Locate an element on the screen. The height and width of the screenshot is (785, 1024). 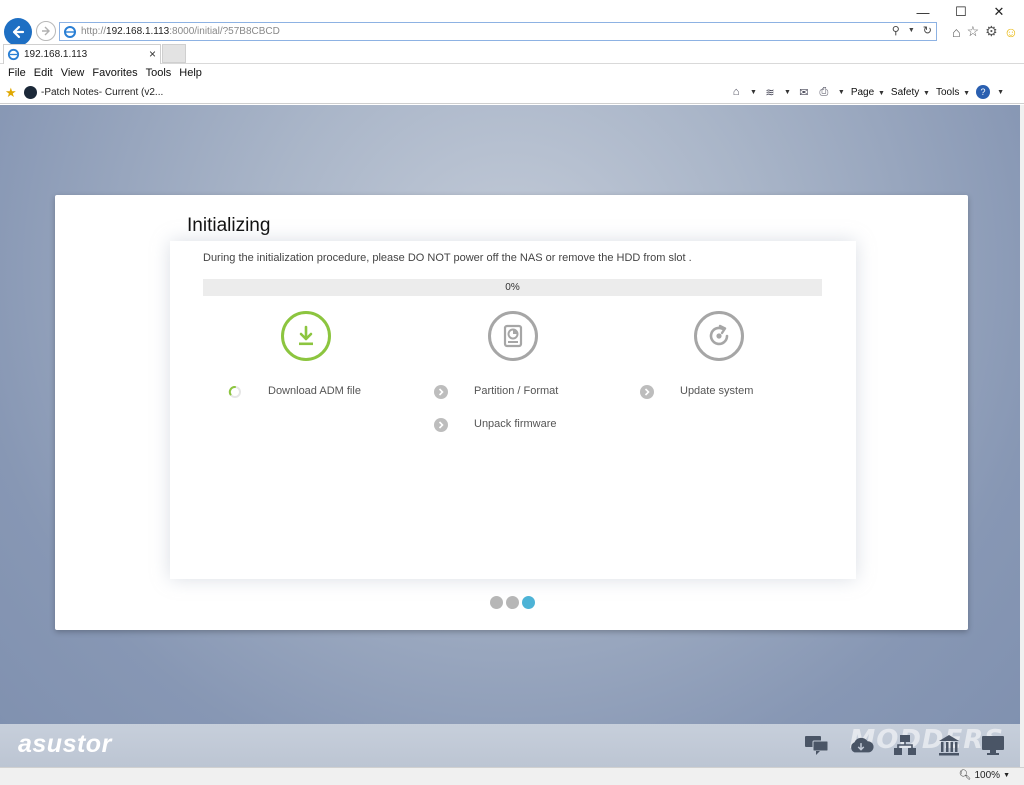
partition-step-icon is located at coordinates (513, 336).